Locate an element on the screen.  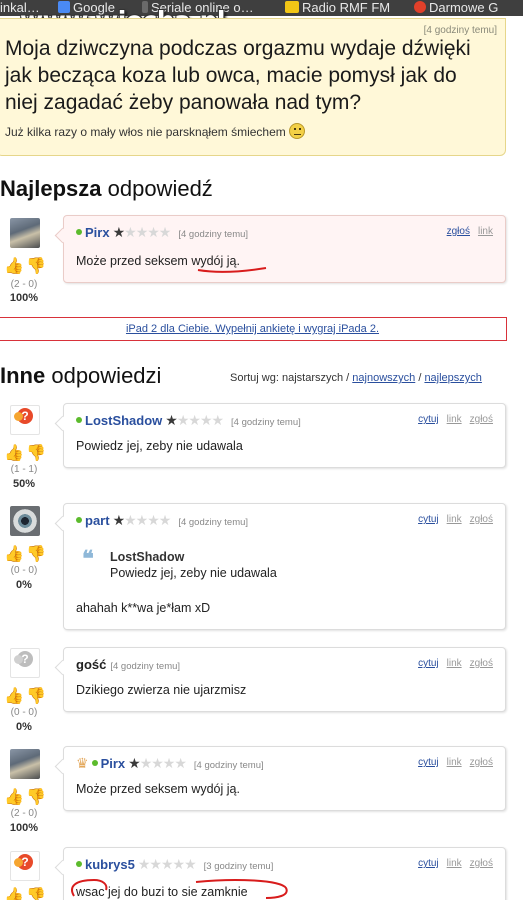
answer-time: [3 godziny temu] is located at coordinates (238, 866).